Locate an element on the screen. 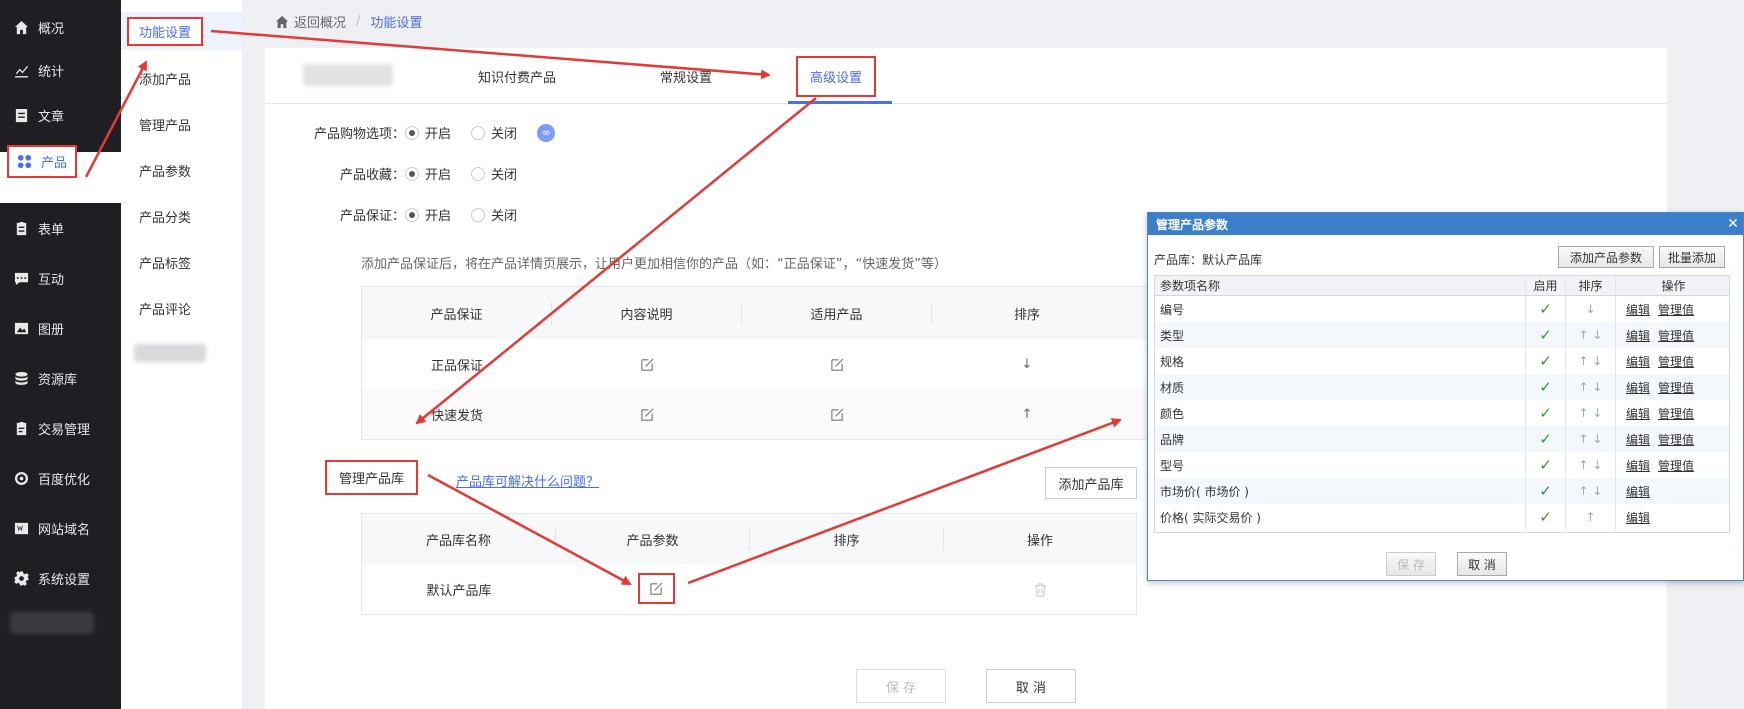 The height and width of the screenshot is (709, 1744). tab-label: 知识付费产品 is located at coordinates (517, 78).